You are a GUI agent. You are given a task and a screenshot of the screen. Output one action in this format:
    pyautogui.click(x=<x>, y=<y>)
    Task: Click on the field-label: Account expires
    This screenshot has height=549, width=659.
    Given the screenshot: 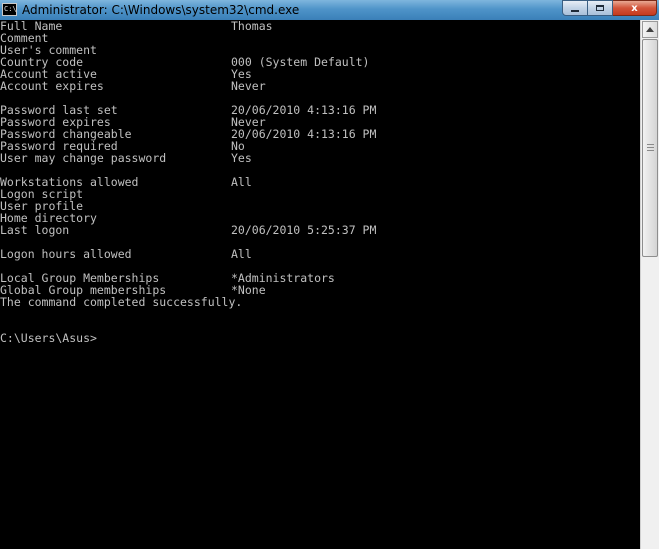 What is the action you would take?
    pyautogui.click(x=52, y=86)
    